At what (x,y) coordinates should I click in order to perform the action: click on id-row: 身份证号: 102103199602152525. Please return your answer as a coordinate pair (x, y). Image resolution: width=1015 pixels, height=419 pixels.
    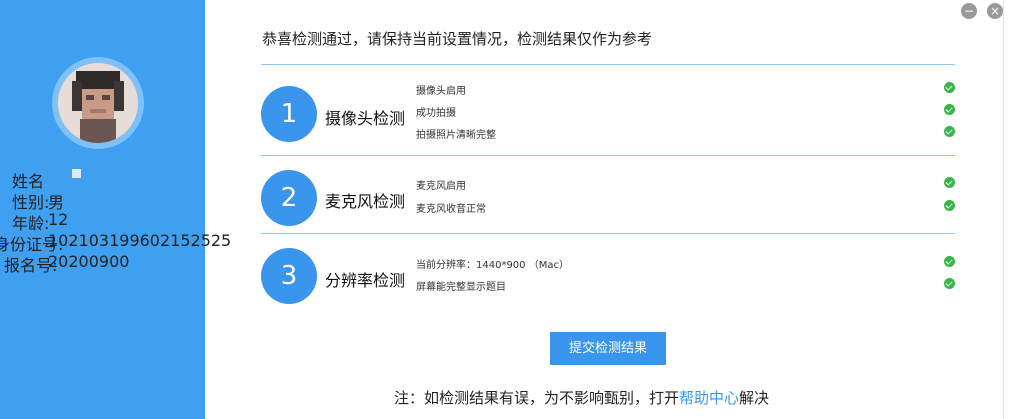
    Looking at the image, I should click on (115, 242).